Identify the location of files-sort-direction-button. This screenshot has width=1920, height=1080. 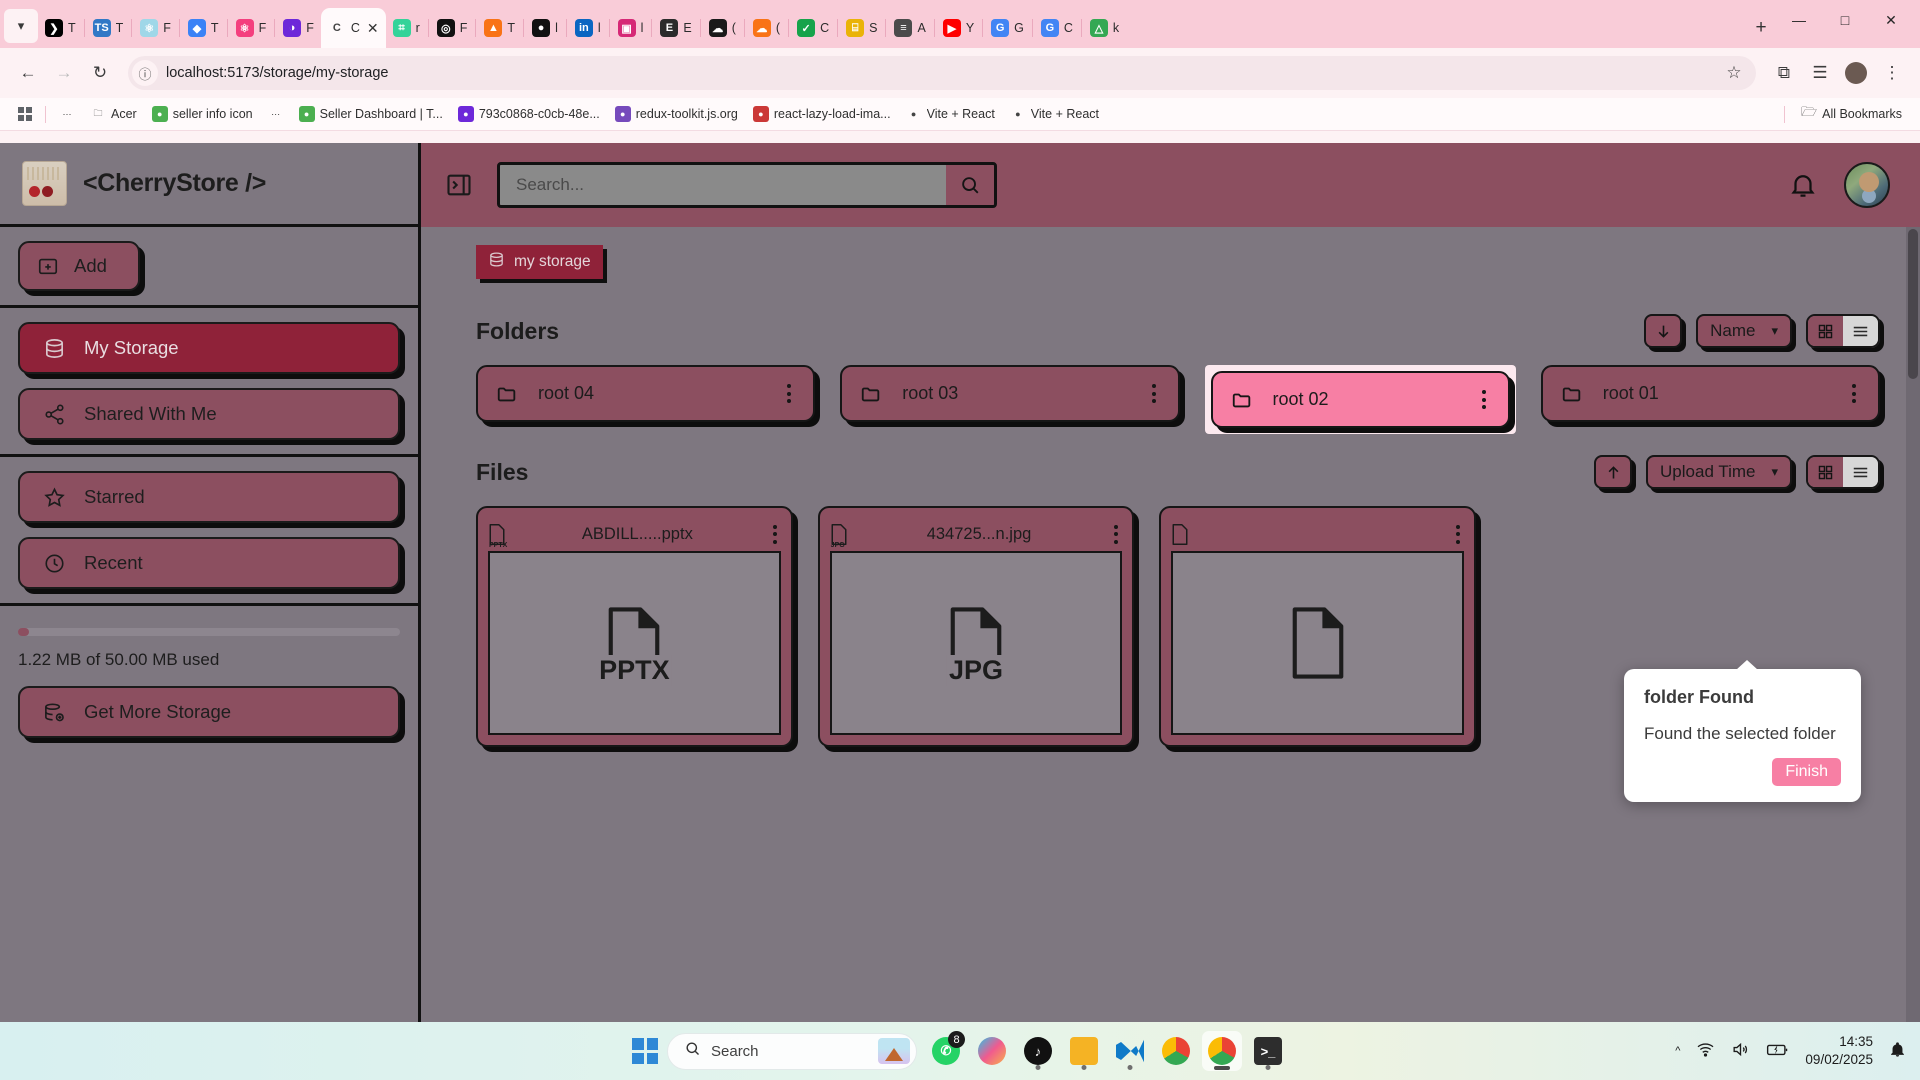
(1613, 472).